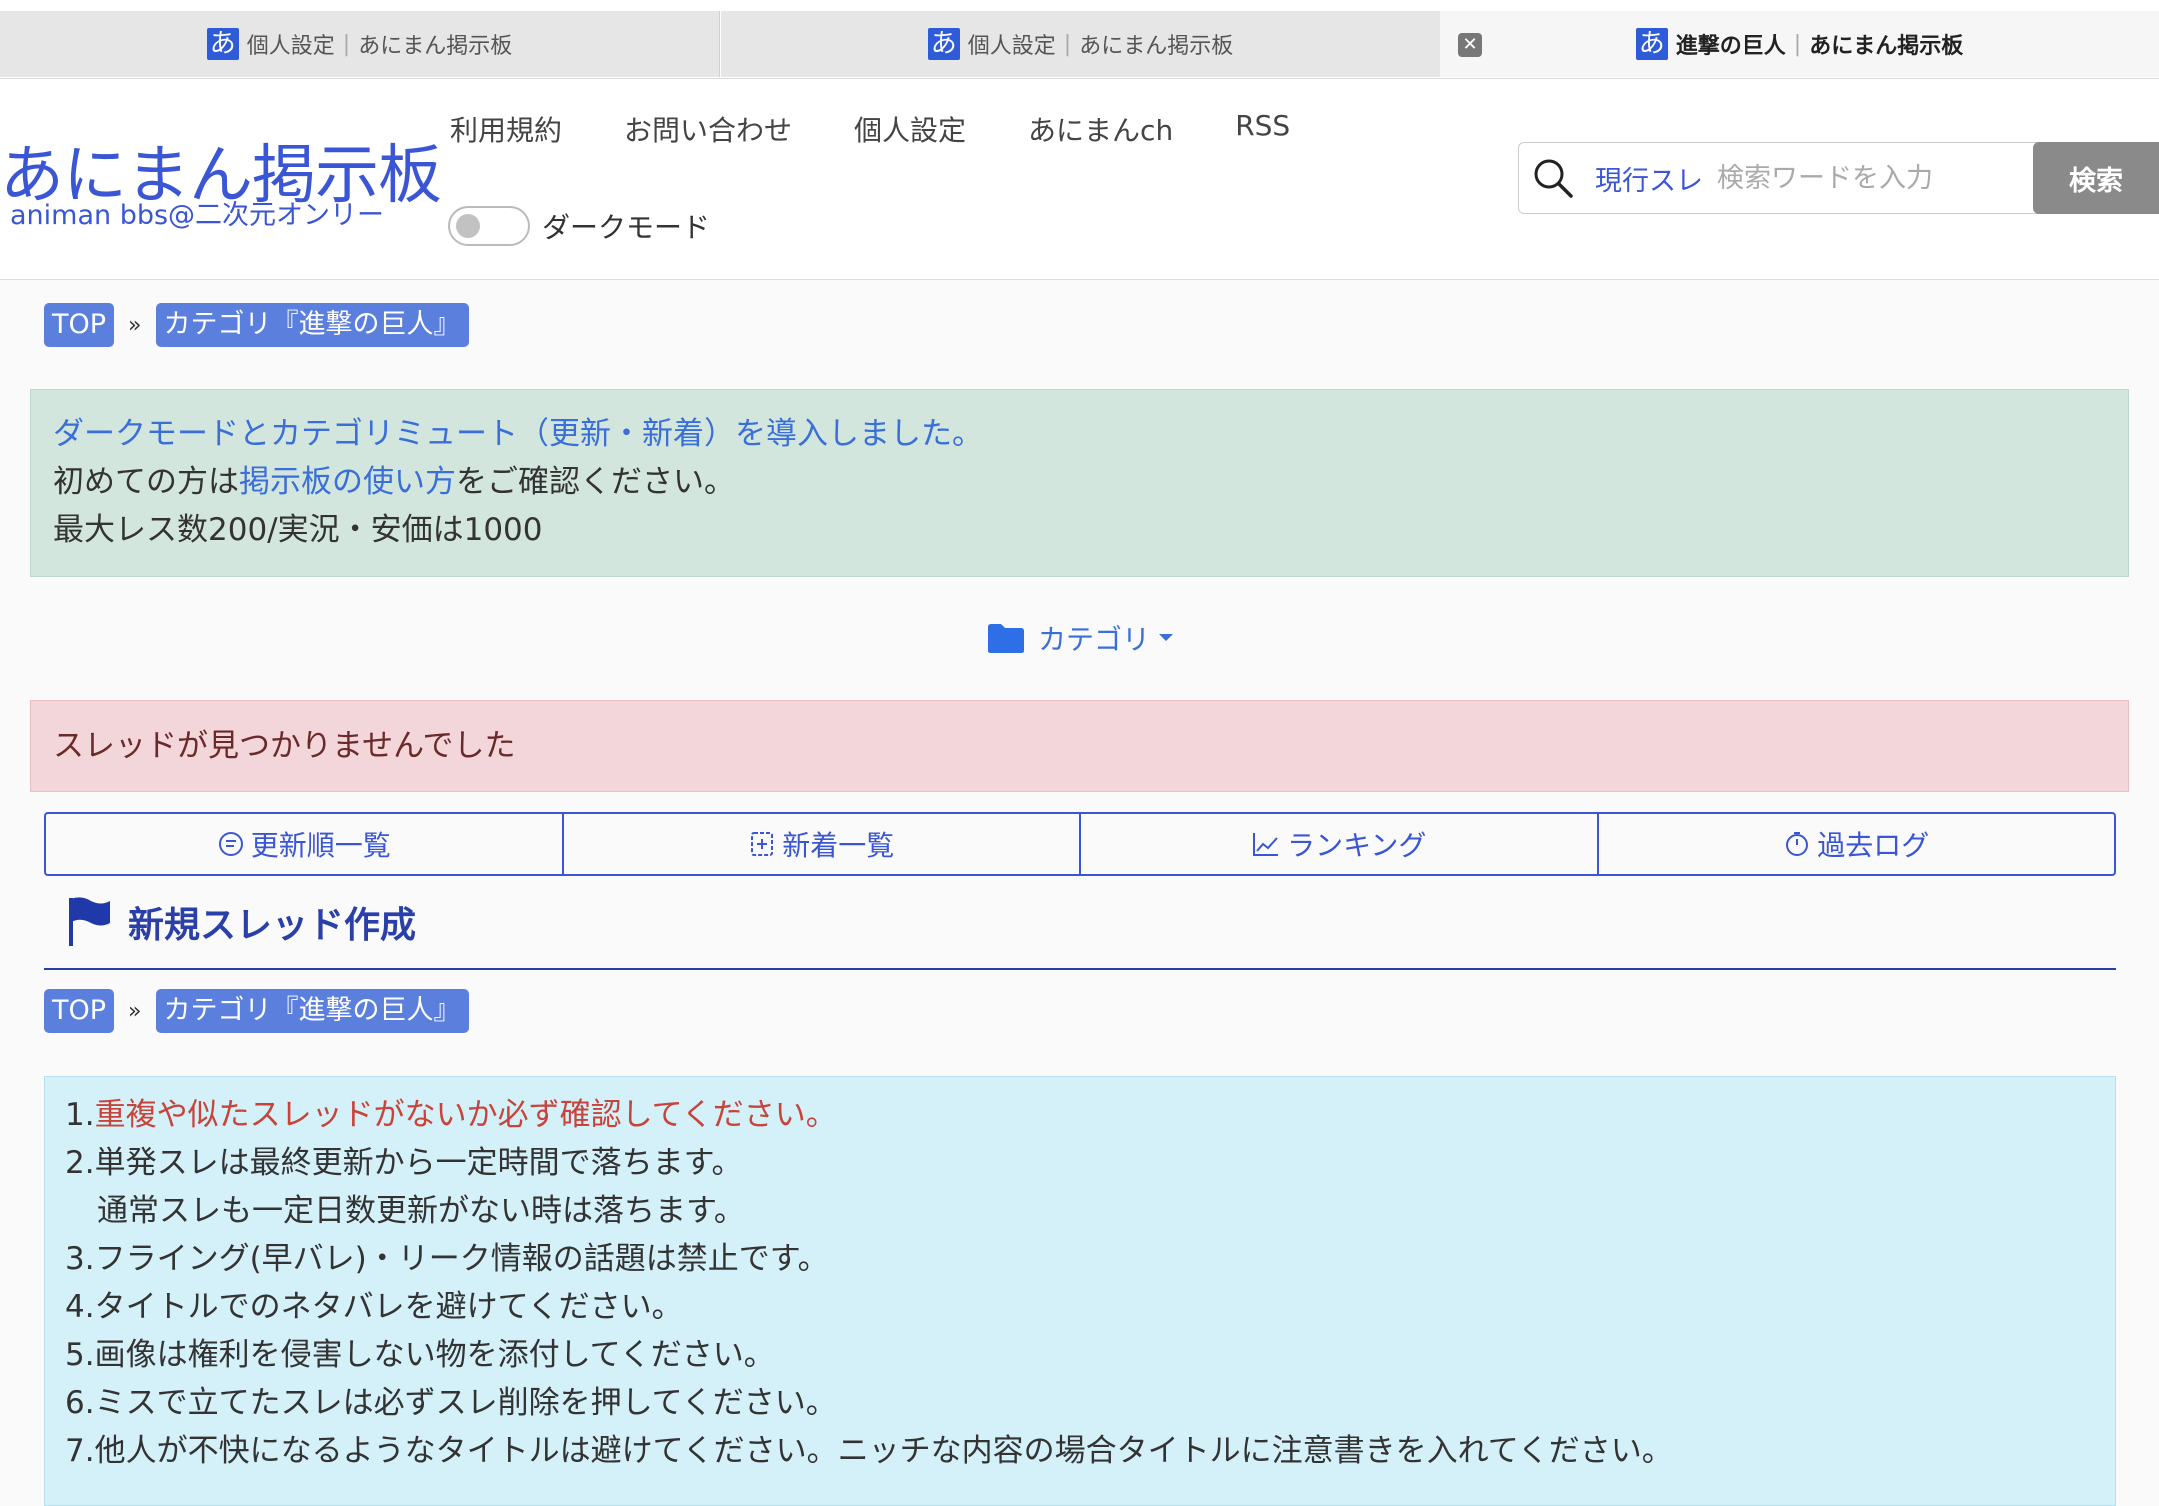 Image resolution: width=2159 pixels, height=1506 pixels. I want to click on browser-tab-3-active: ✕ あ 進撃の巨人 | あにまん掲示板, so click(1799, 44).